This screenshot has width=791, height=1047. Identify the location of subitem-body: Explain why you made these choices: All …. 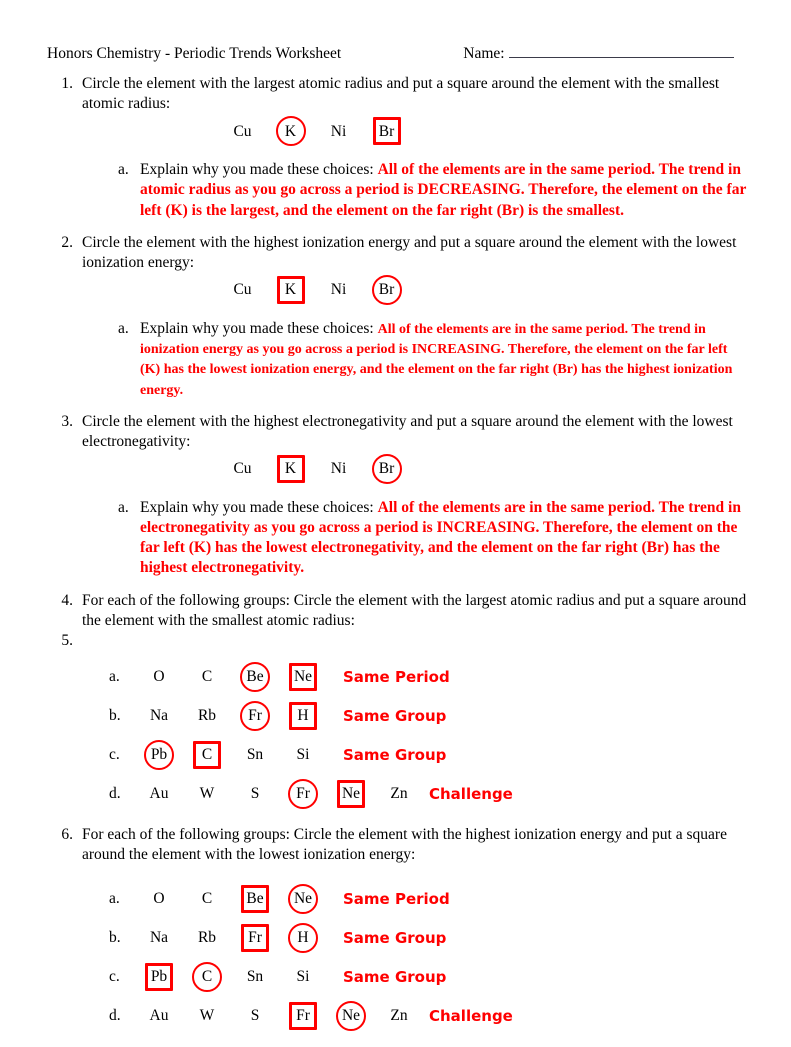
(443, 359).